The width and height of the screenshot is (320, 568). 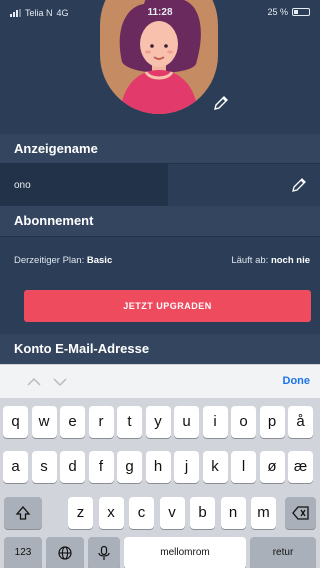 What do you see at coordinates (290, 260) in the screenshot?
I see `expires-value: noch nie` at bounding box center [290, 260].